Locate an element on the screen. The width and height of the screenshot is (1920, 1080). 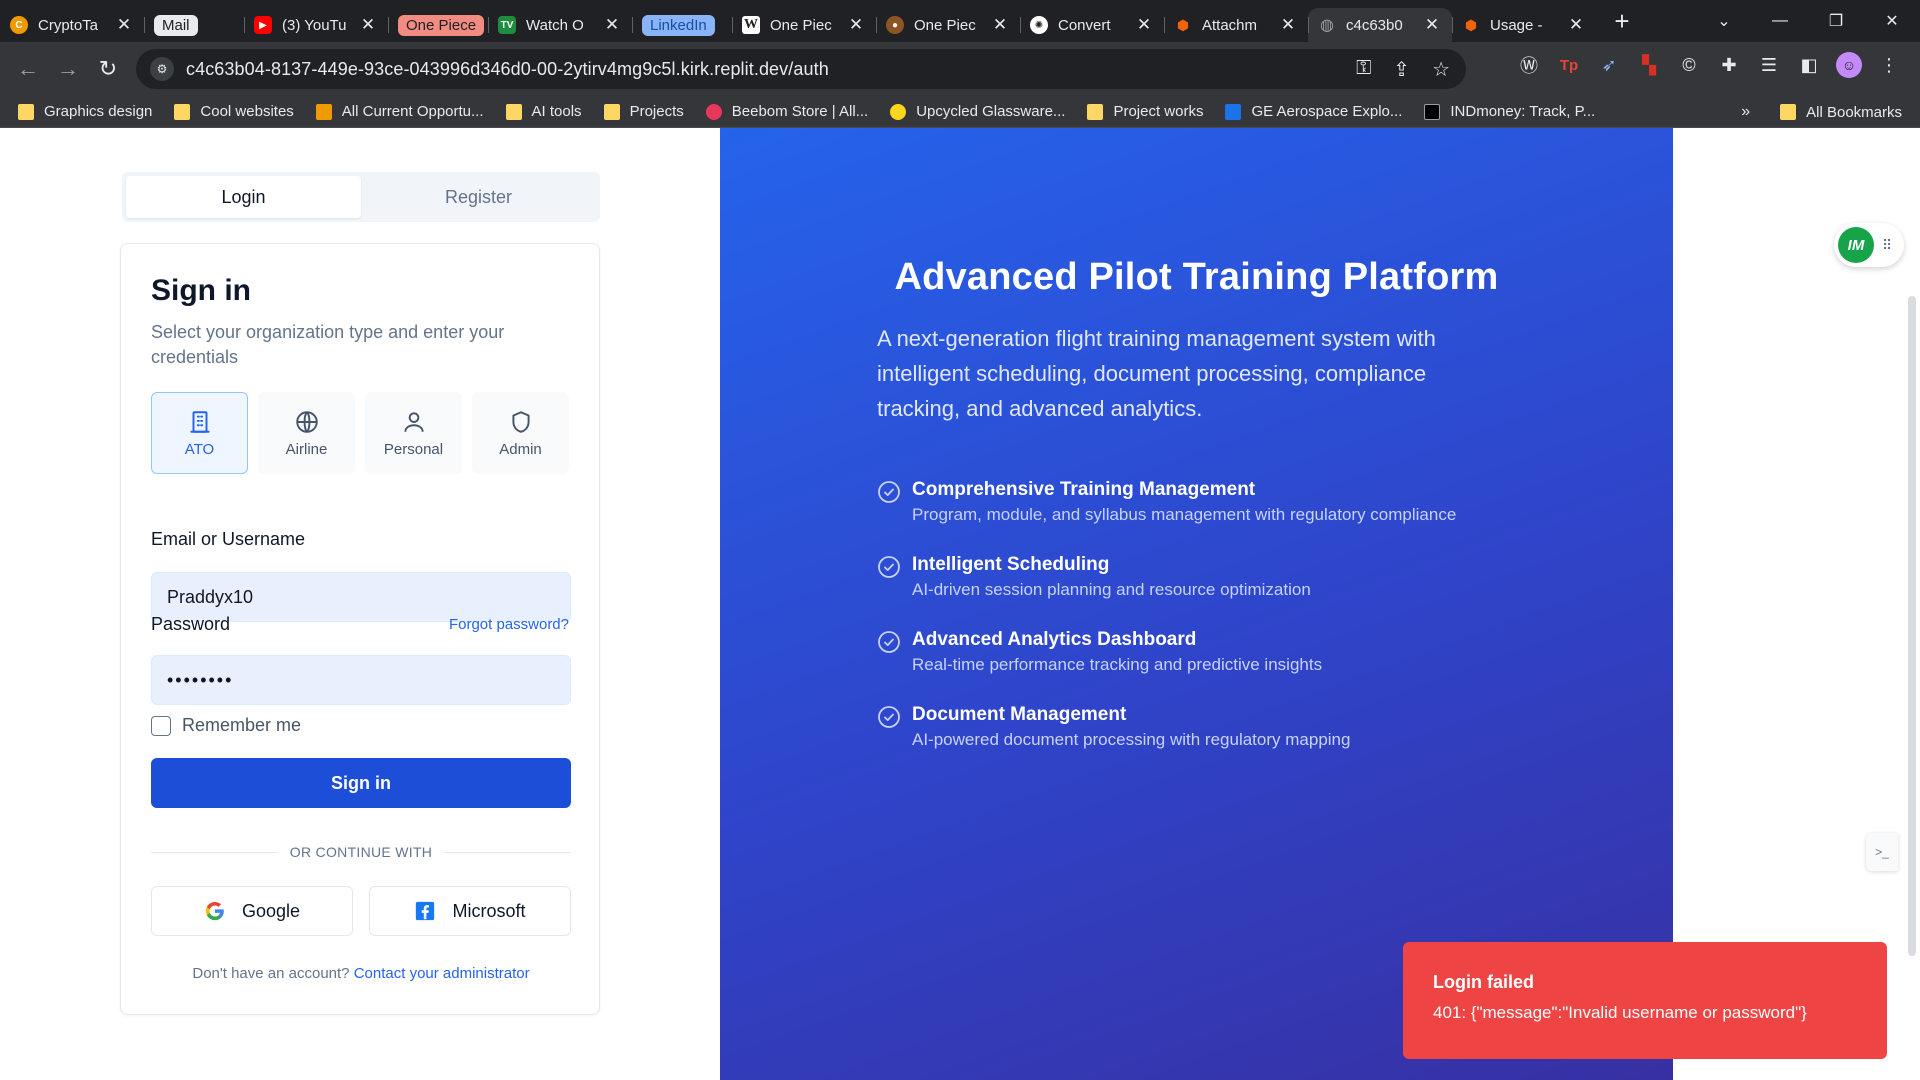
feature-title: Advanced Analytics Dashboard is located at coordinates (1054, 639).